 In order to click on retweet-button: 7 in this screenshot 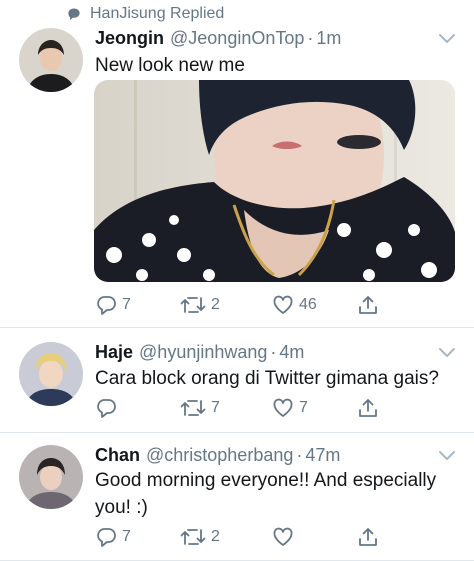, I will do `click(200, 408)`.